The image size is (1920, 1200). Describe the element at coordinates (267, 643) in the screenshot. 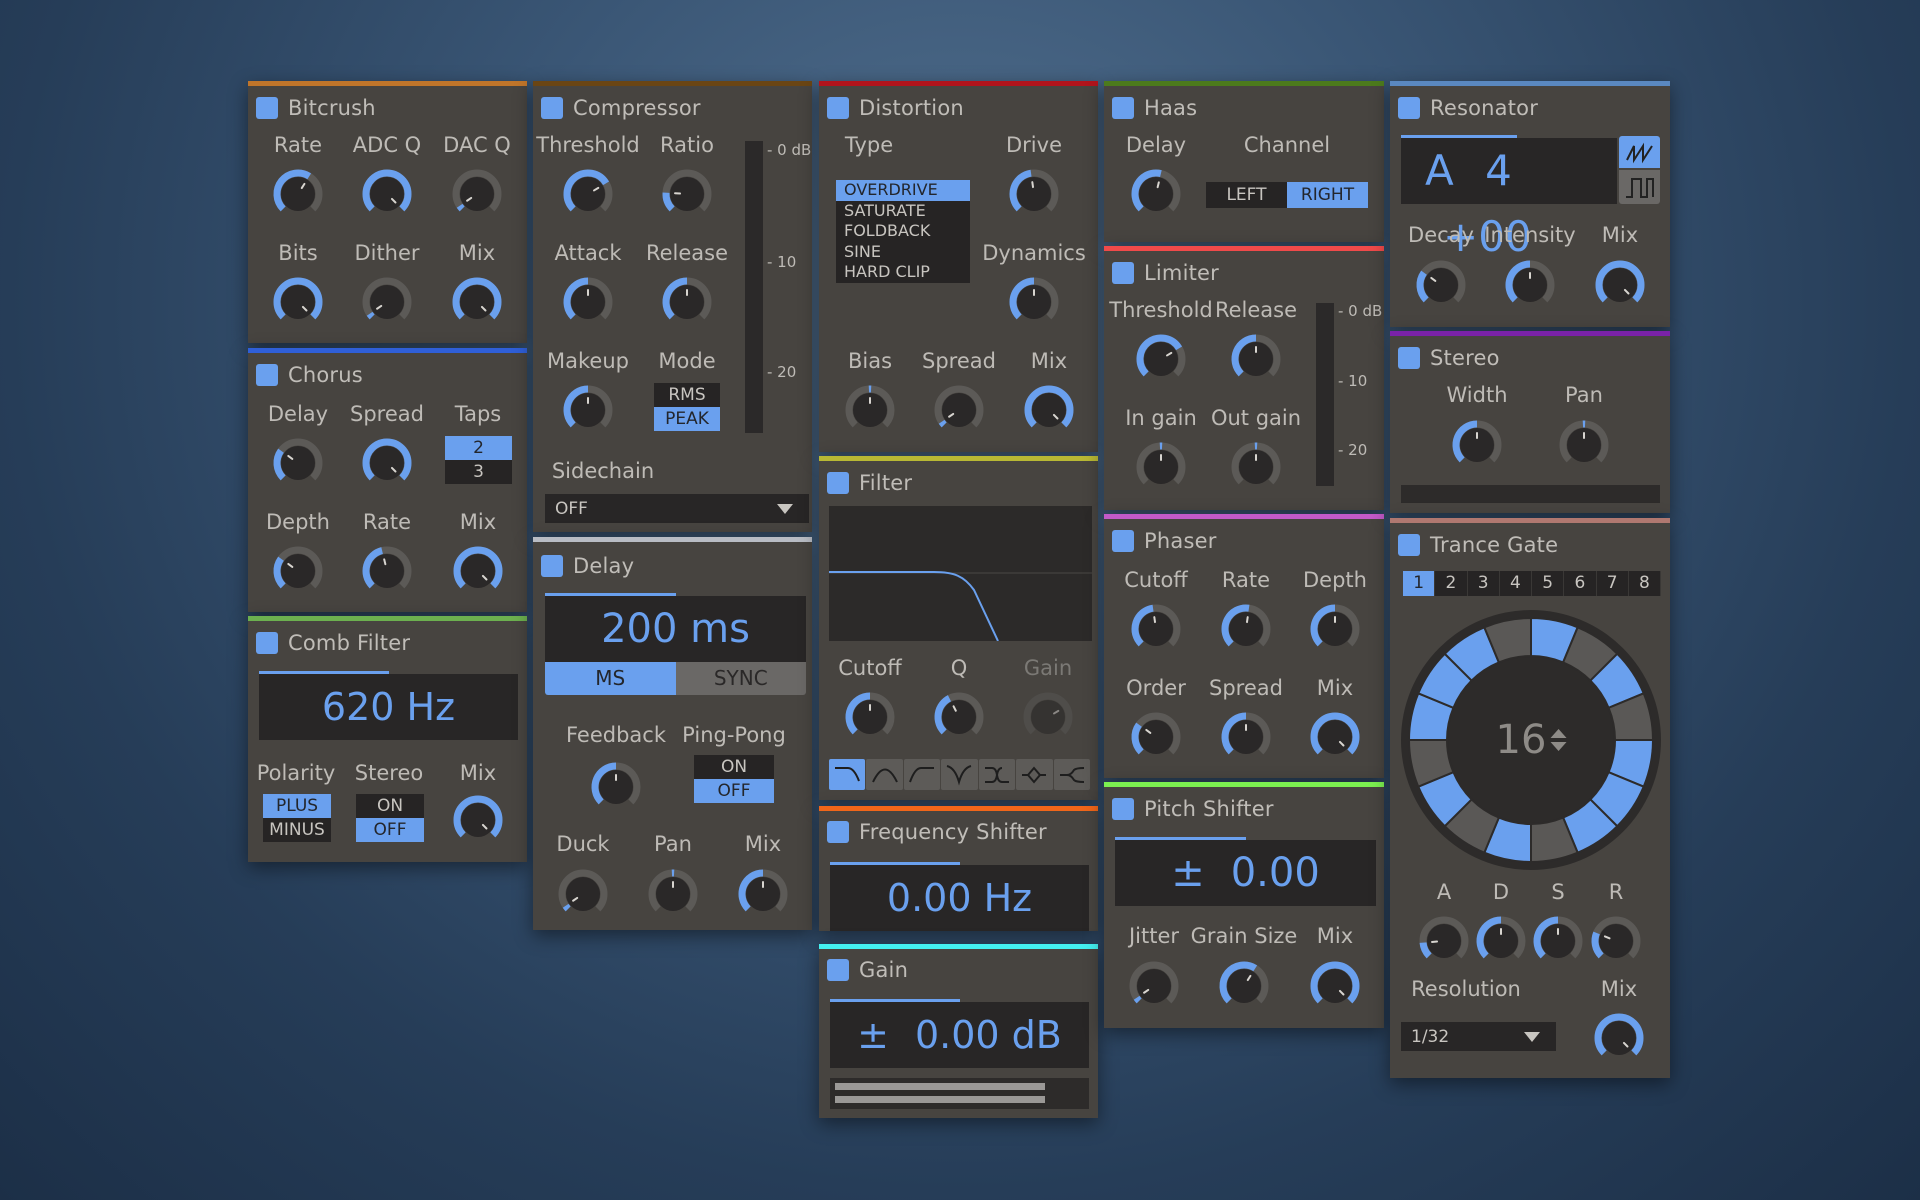

I see `comb-enable-checkbox` at that location.